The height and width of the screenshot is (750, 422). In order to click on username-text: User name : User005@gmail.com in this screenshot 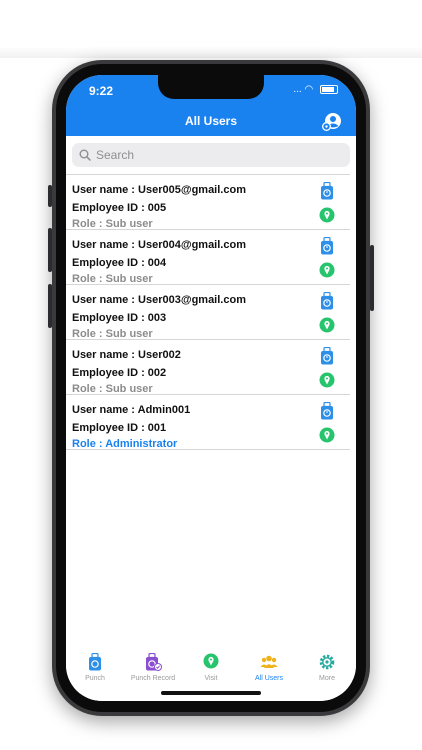, I will do `click(159, 190)`.